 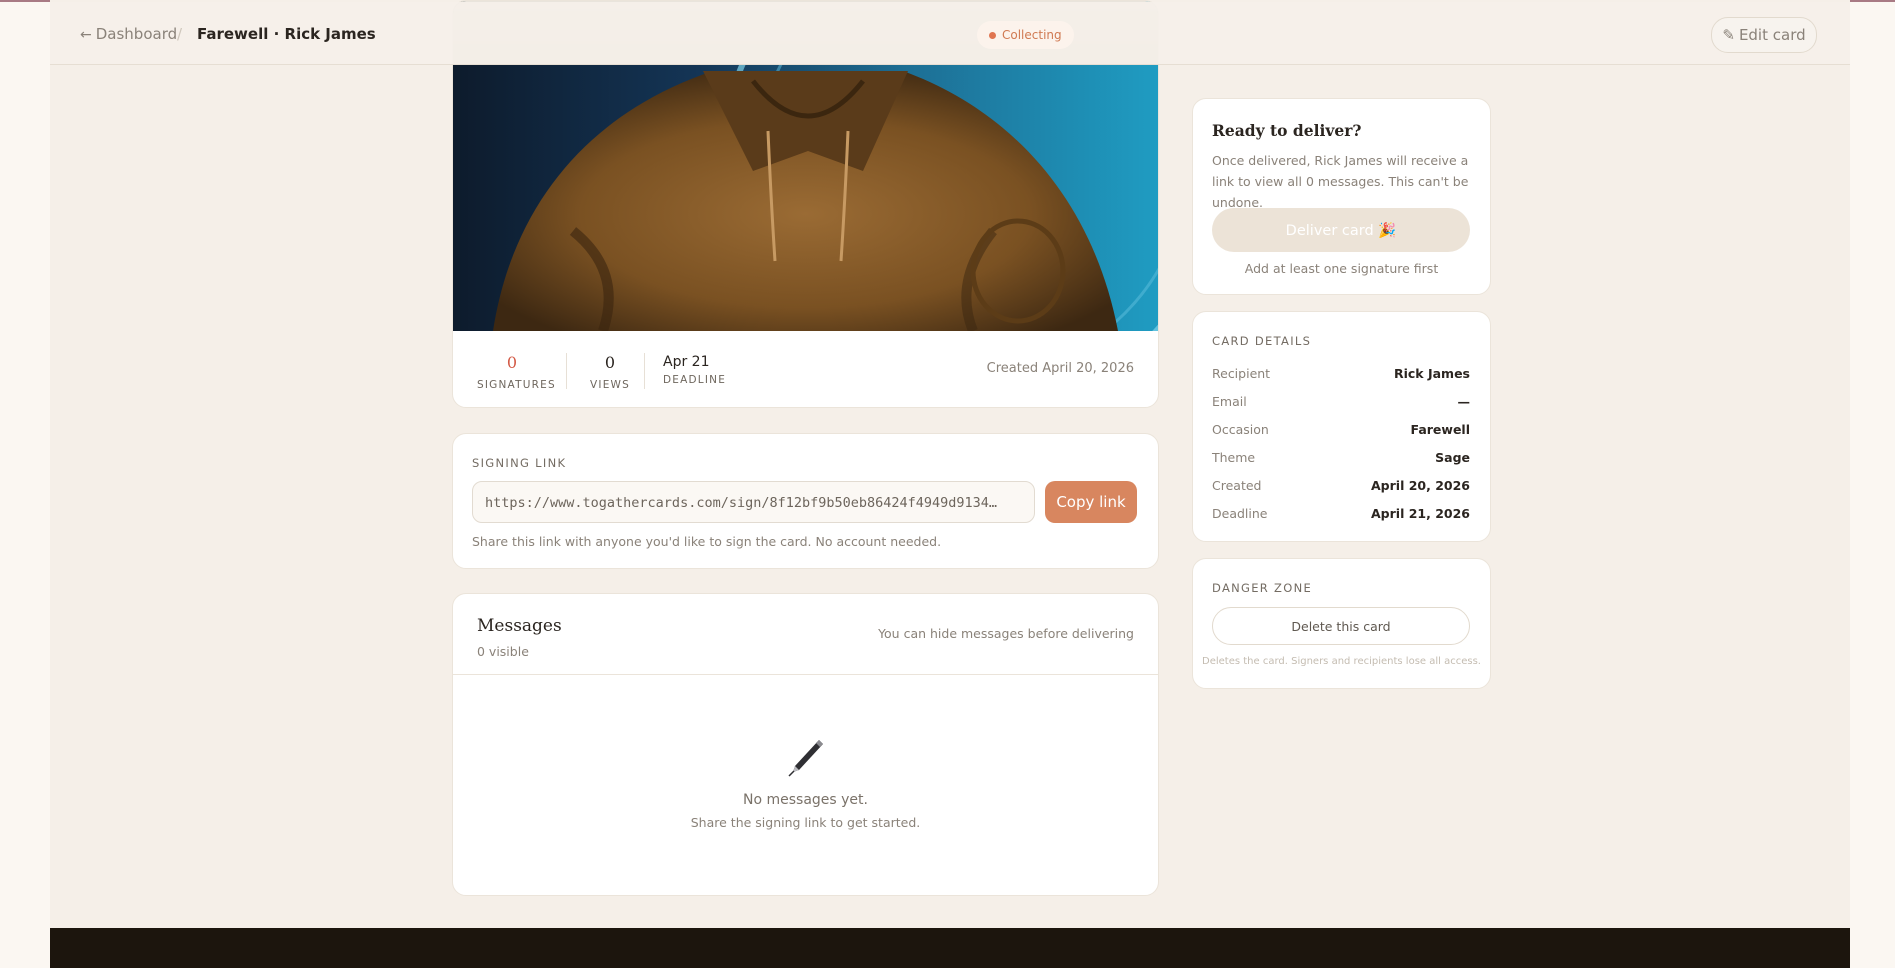 What do you see at coordinates (1262, 341) in the screenshot?
I see `card-details-label: CARD DETAILS` at bounding box center [1262, 341].